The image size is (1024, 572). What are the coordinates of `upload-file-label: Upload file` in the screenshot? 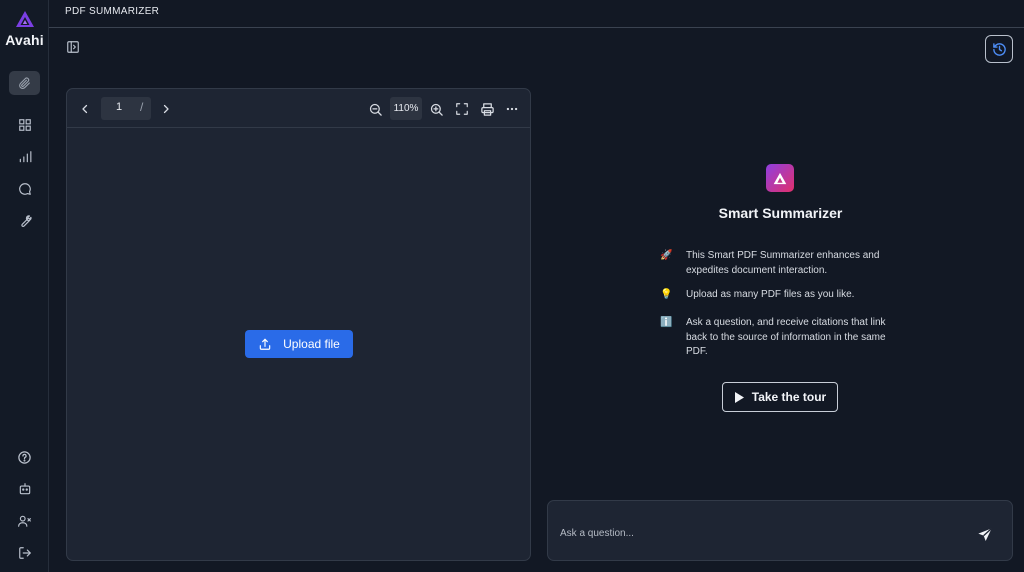 It's located at (311, 344).